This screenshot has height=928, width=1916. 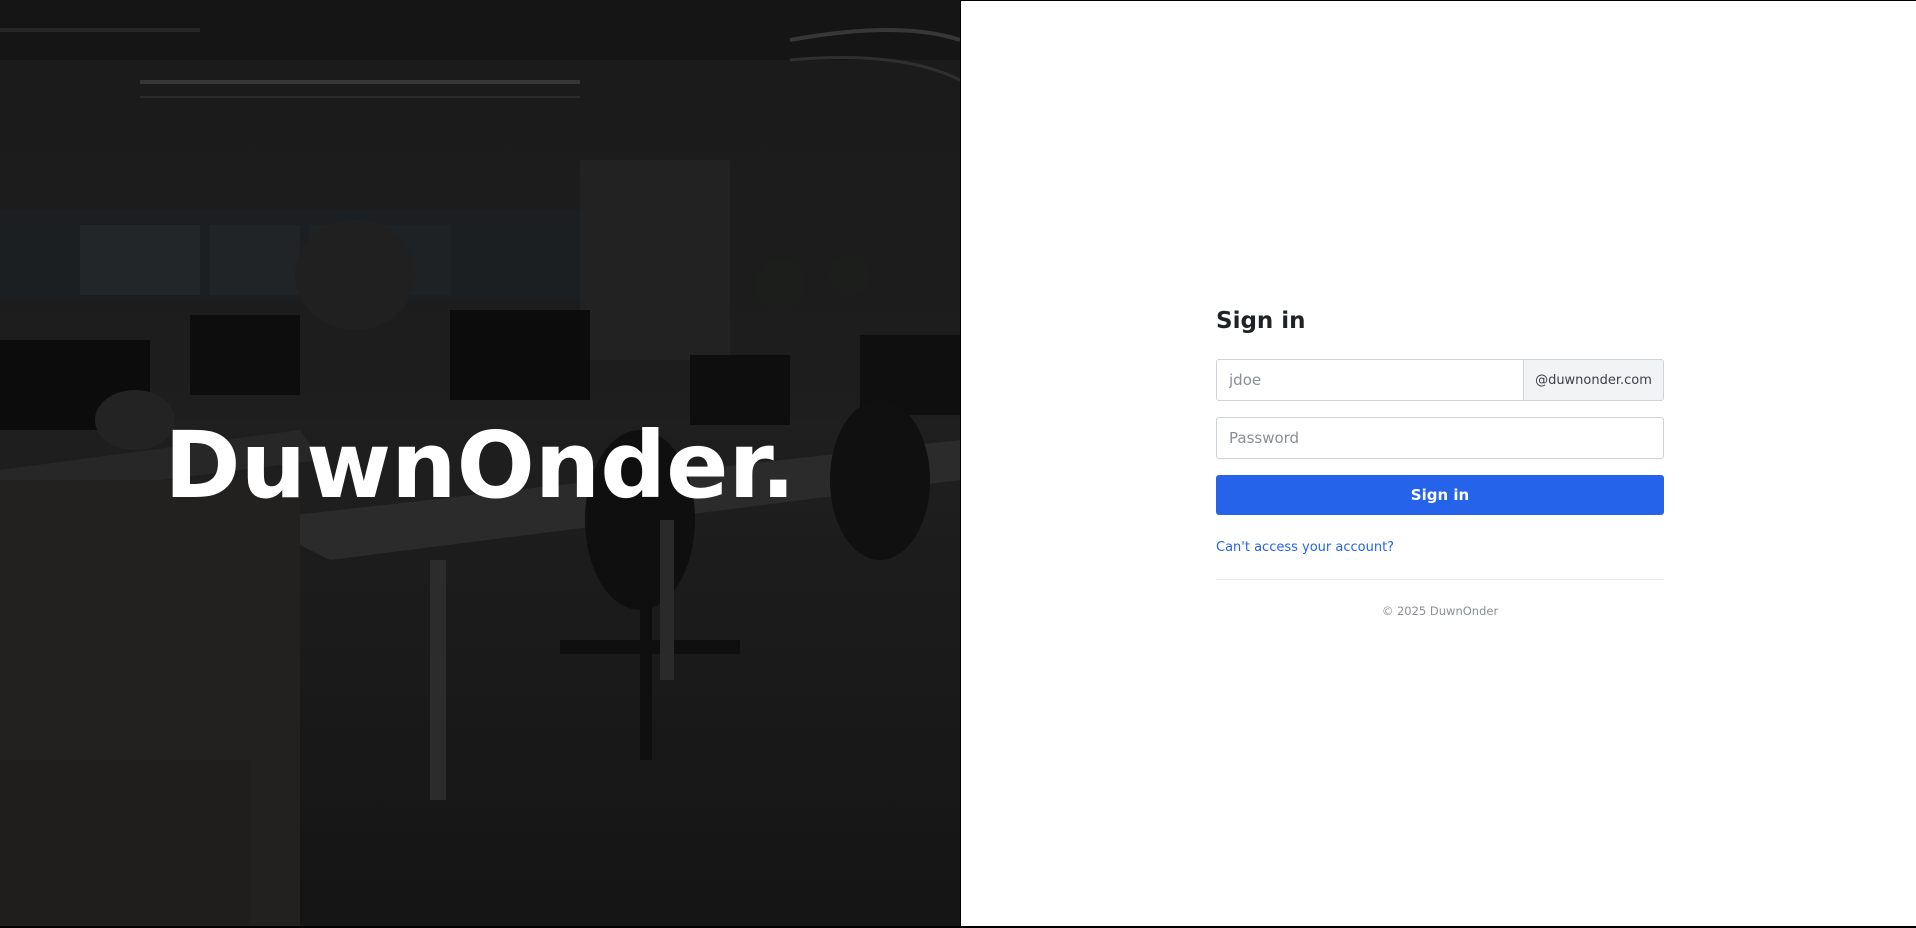 I want to click on sign-in-button: Sign in, so click(x=1440, y=495).